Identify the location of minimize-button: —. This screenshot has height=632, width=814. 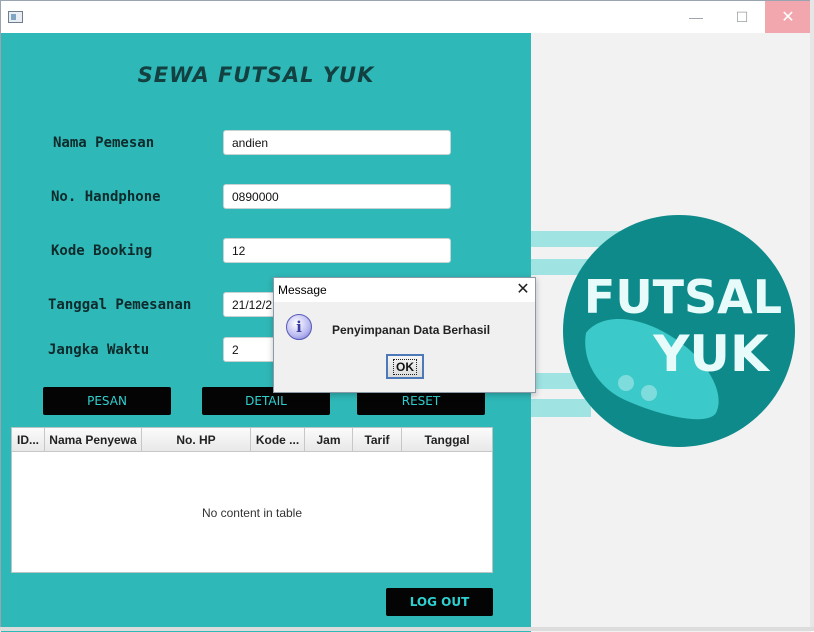
(696, 17).